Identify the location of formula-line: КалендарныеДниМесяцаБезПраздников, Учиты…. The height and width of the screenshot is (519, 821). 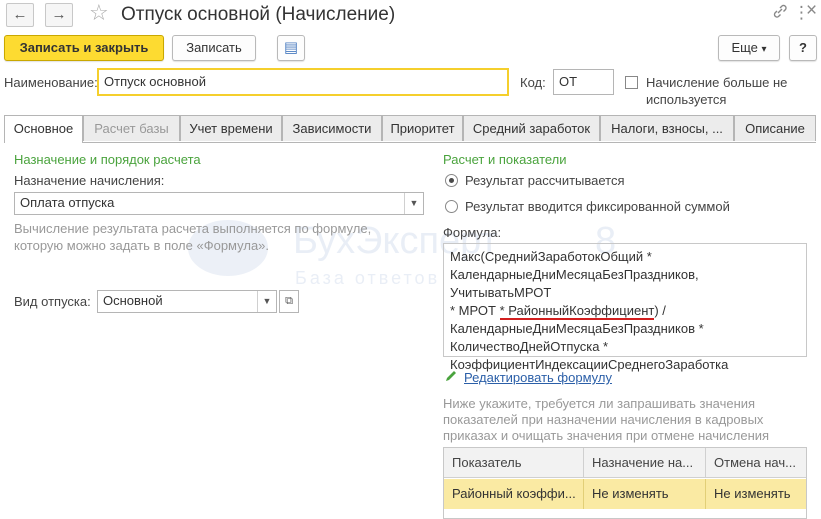
(574, 283).